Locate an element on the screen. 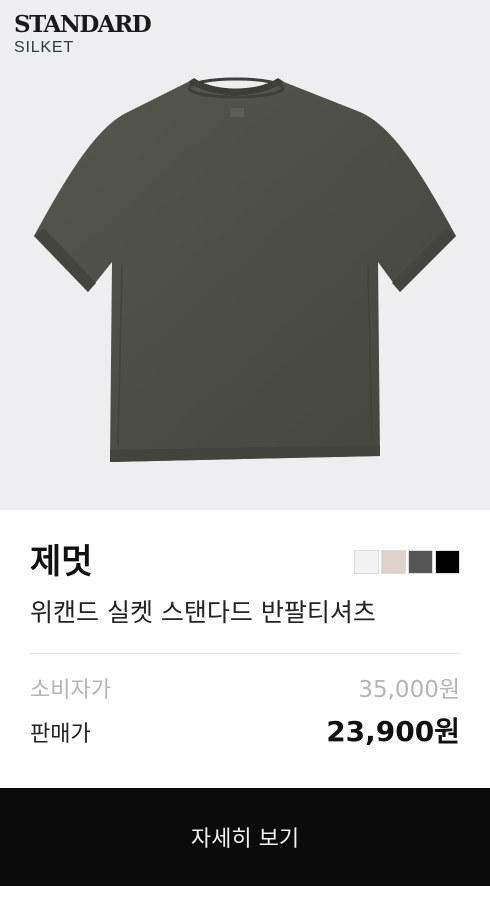  brand-logo-sub: SILKET is located at coordinates (44, 47).